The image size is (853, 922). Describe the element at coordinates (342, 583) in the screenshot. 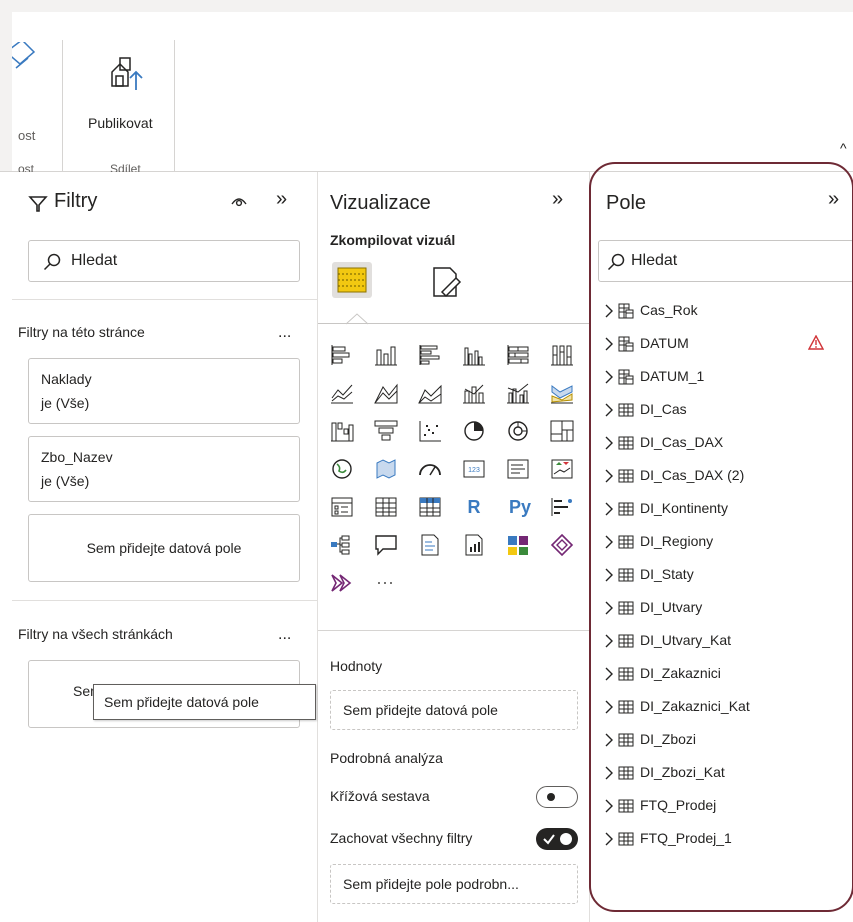

I see `get-more-visuals-icon` at that location.